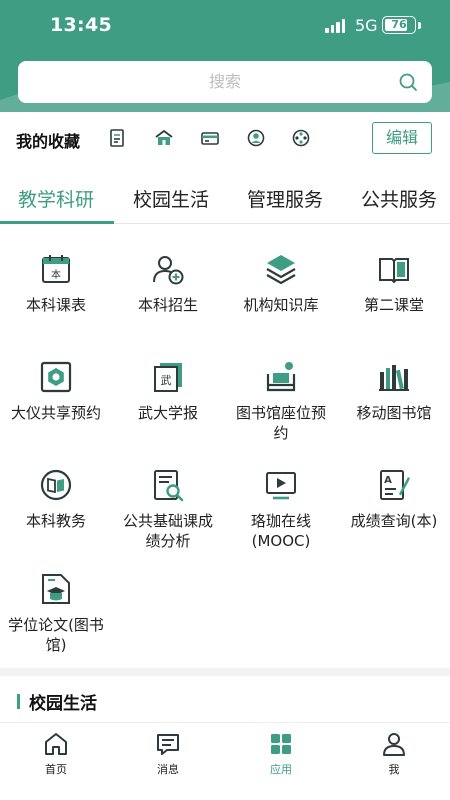 Image resolution: width=450 pixels, height=800 pixels. I want to click on video-play-icon, so click(281, 486).